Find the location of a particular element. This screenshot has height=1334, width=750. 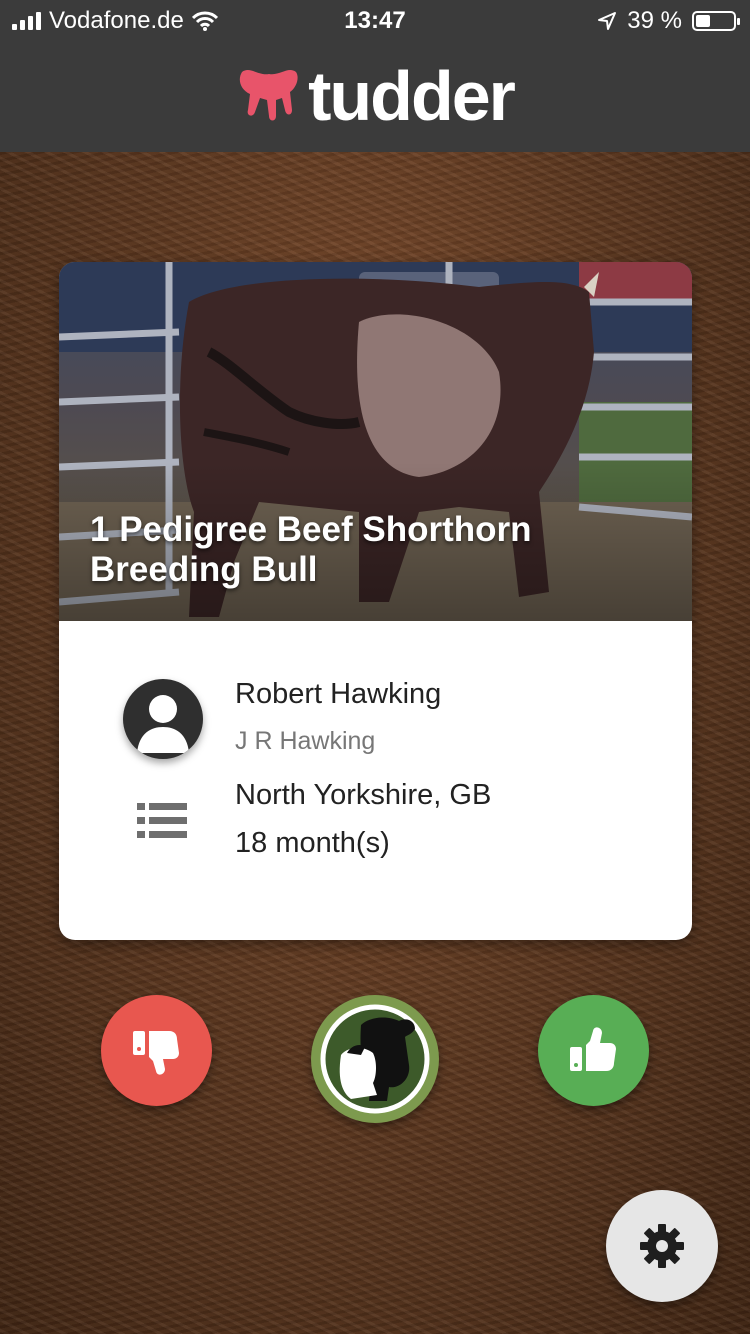

thumbs-down-icon is located at coordinates (155, 1052).